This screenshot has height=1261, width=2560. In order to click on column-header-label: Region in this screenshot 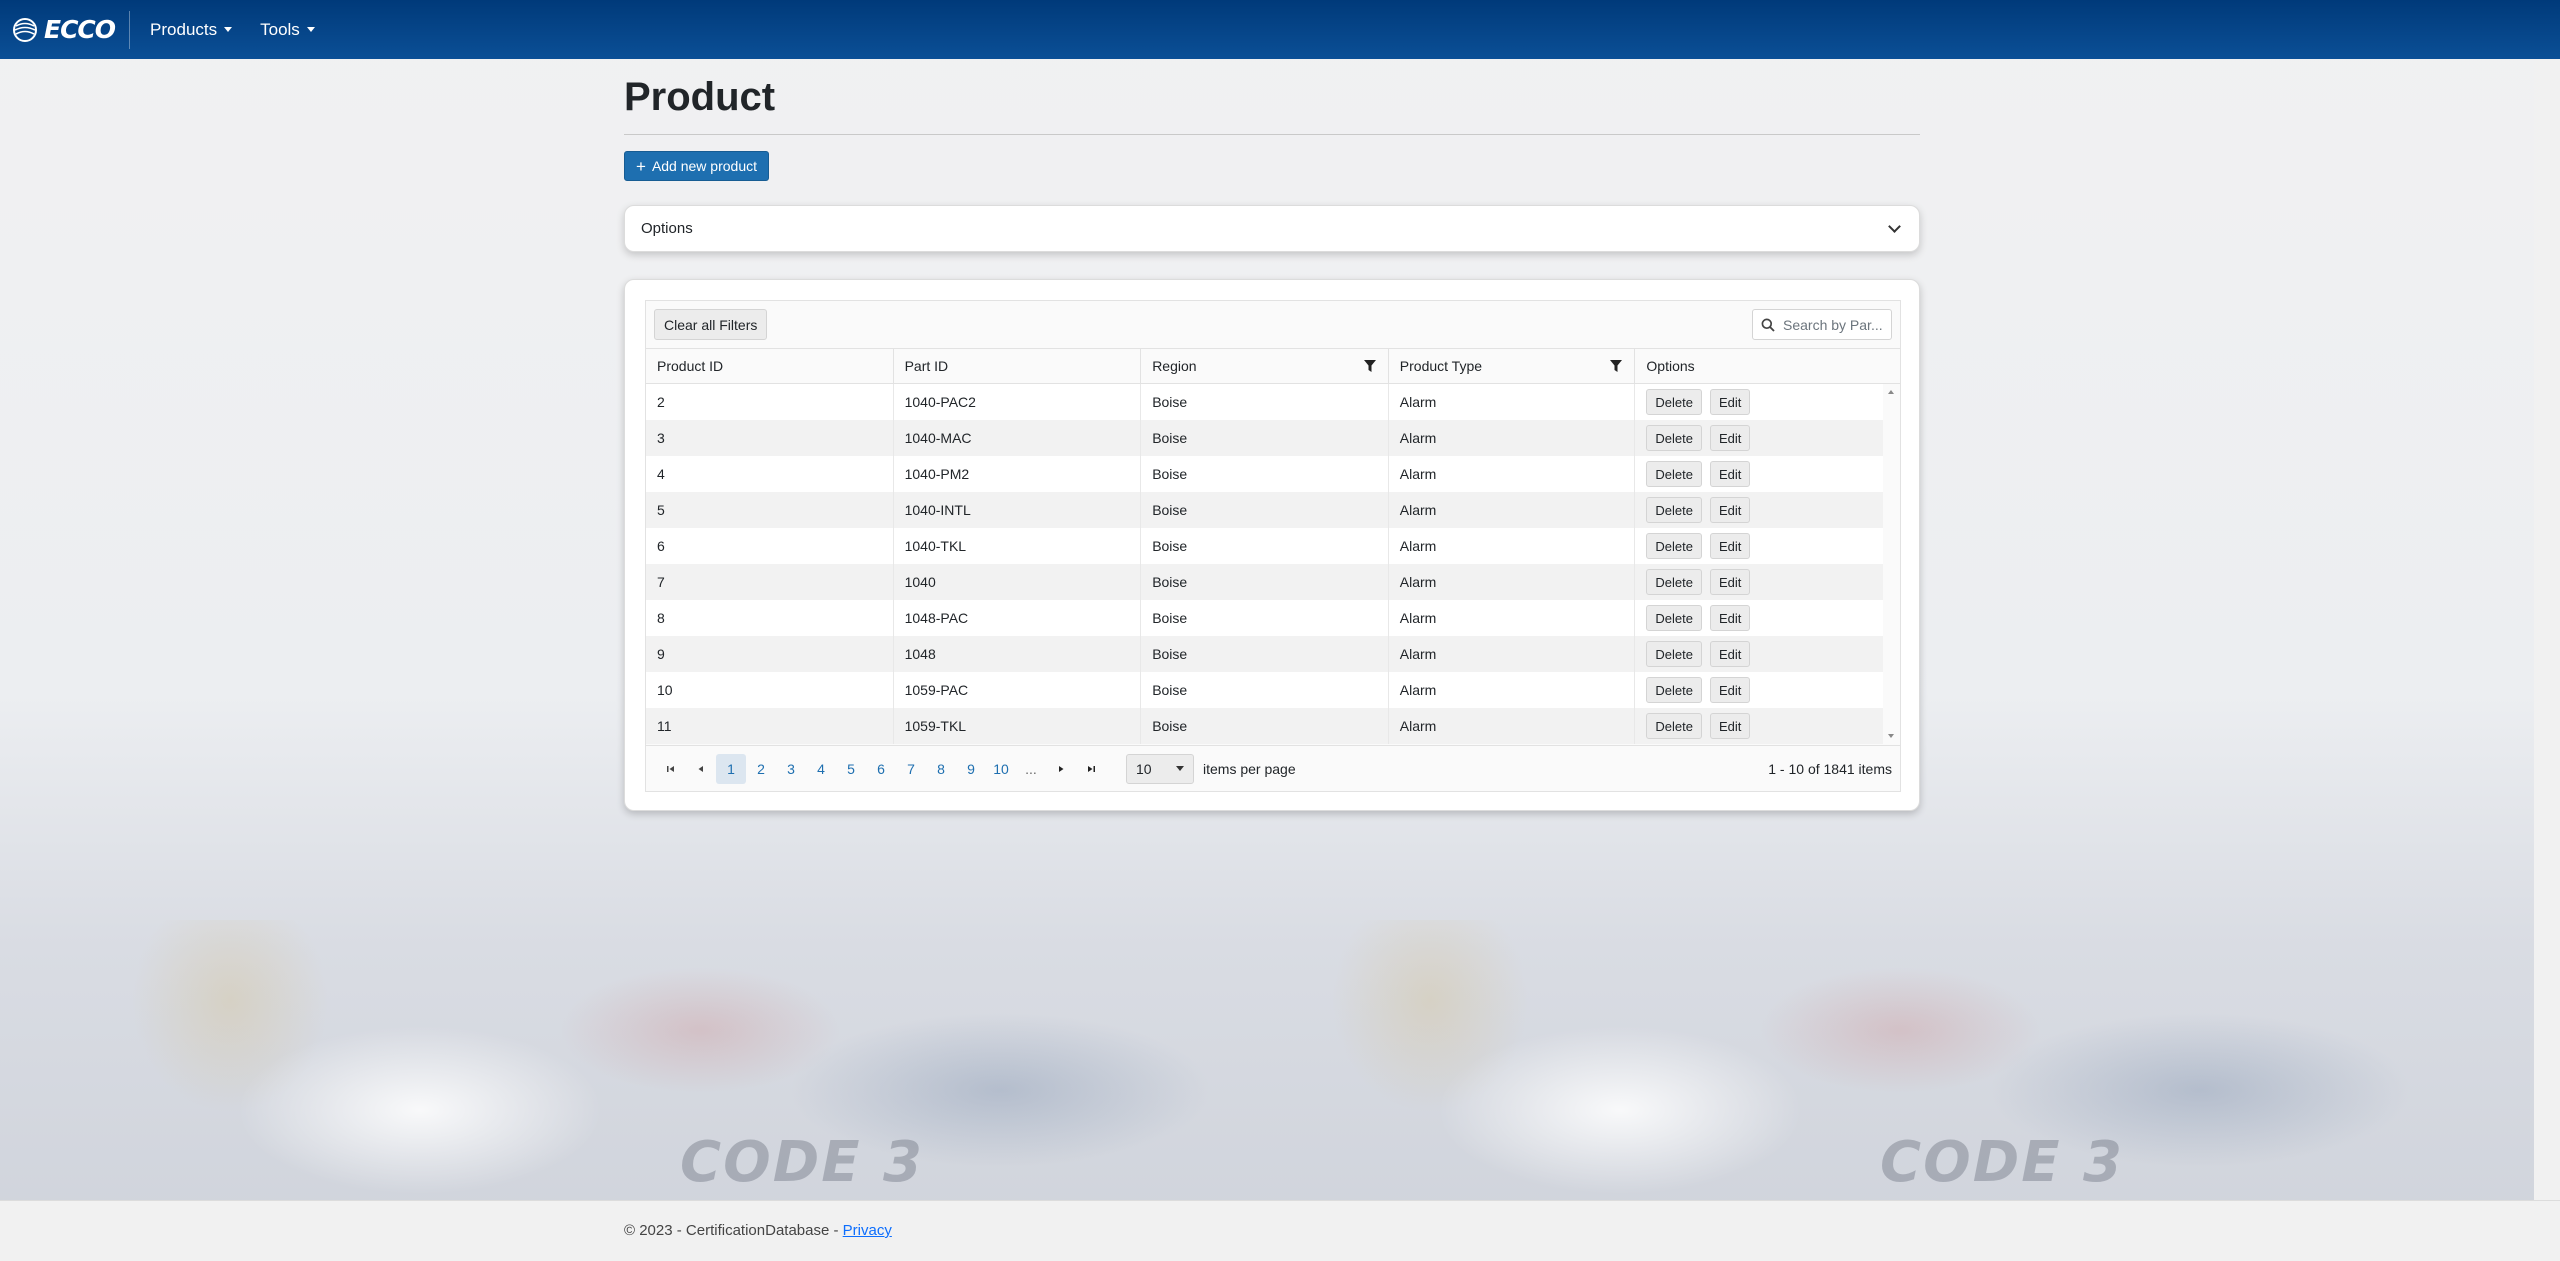, I will do `click(1174, 366)`.